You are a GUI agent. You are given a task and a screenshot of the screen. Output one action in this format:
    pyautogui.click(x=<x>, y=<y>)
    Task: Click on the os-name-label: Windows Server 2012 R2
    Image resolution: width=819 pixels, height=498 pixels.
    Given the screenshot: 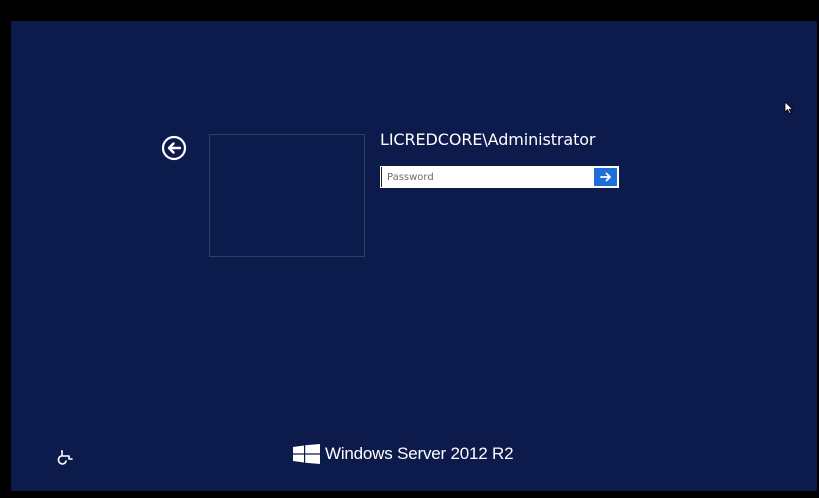 What is the action you would take?
    pyautogui.click(x=419, y=453)
    